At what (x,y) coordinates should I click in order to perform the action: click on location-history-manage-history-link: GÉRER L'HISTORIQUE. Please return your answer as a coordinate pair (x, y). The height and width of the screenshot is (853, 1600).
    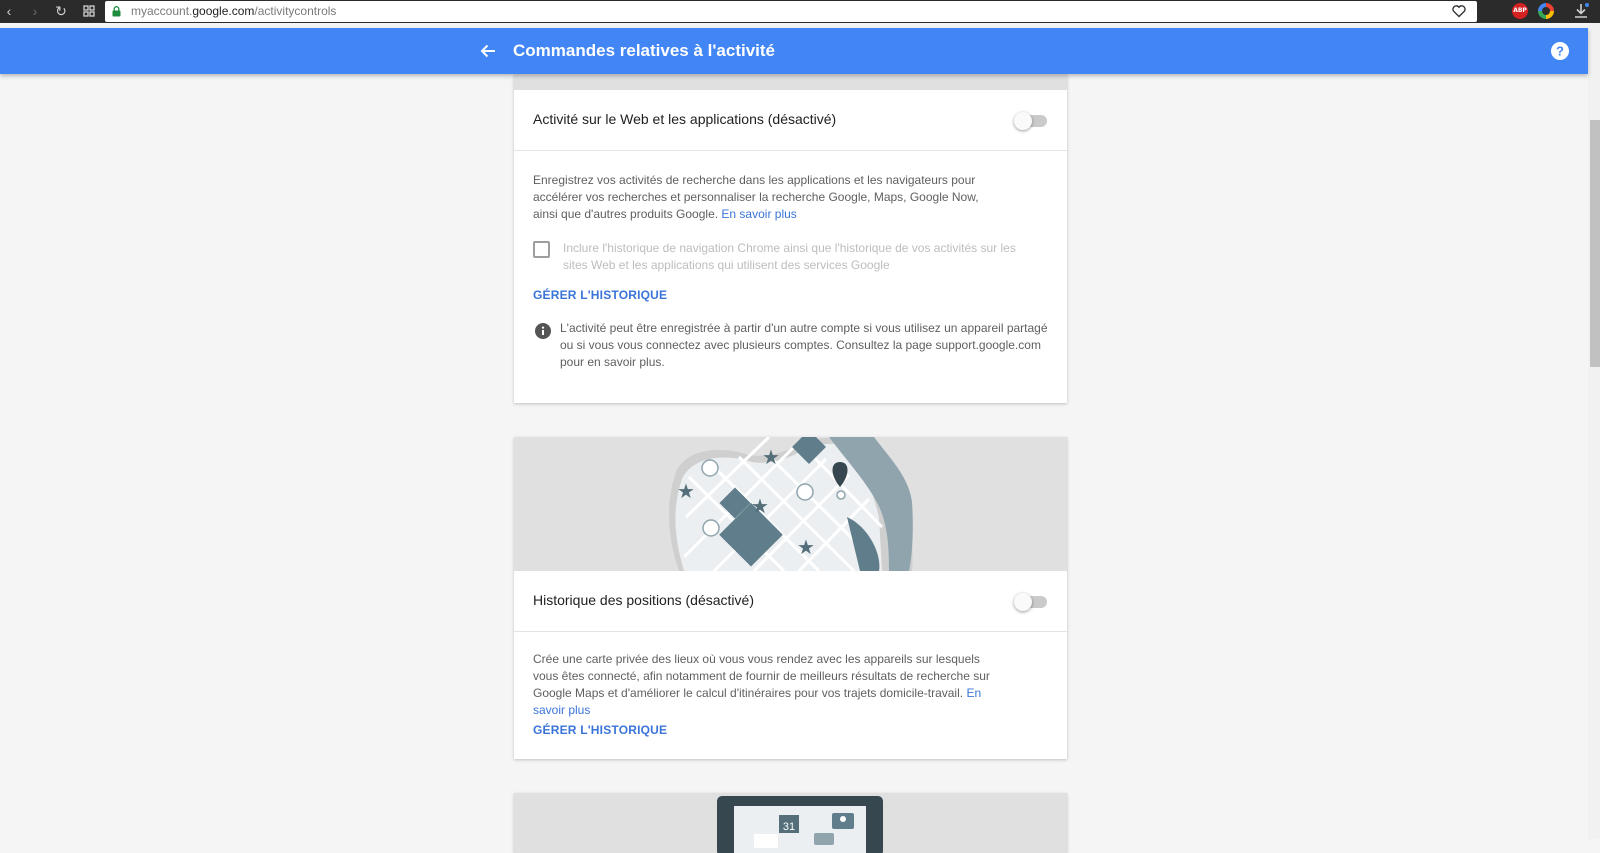
    Looking at the image, I should click on (600, 730).